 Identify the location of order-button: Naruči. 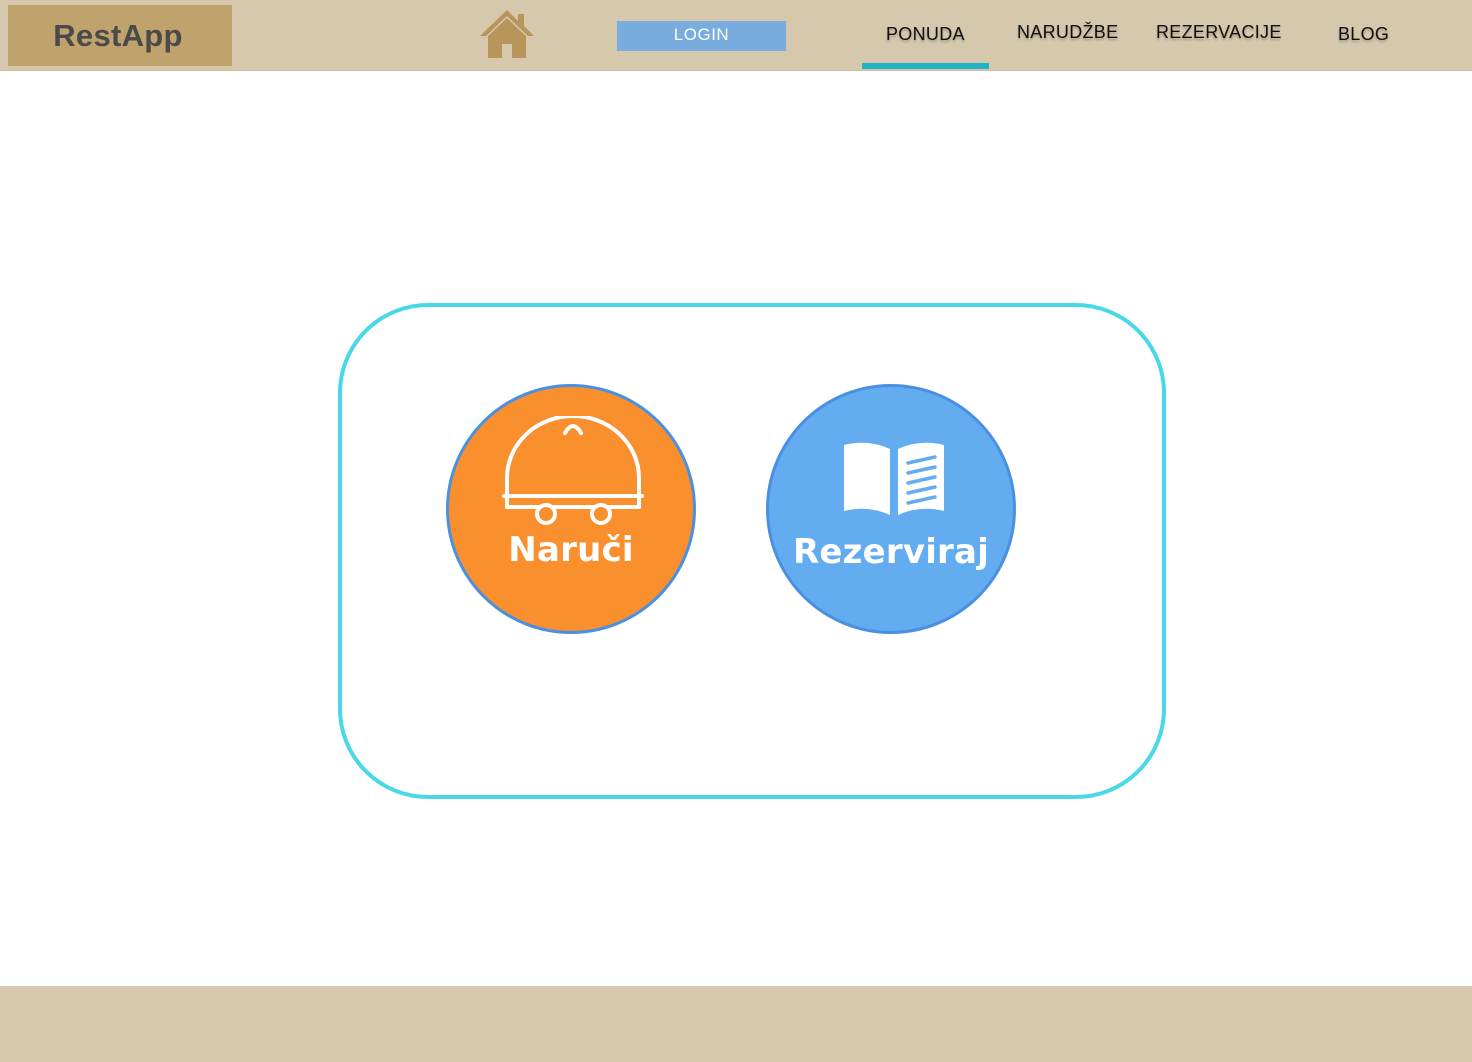
(571, 509).